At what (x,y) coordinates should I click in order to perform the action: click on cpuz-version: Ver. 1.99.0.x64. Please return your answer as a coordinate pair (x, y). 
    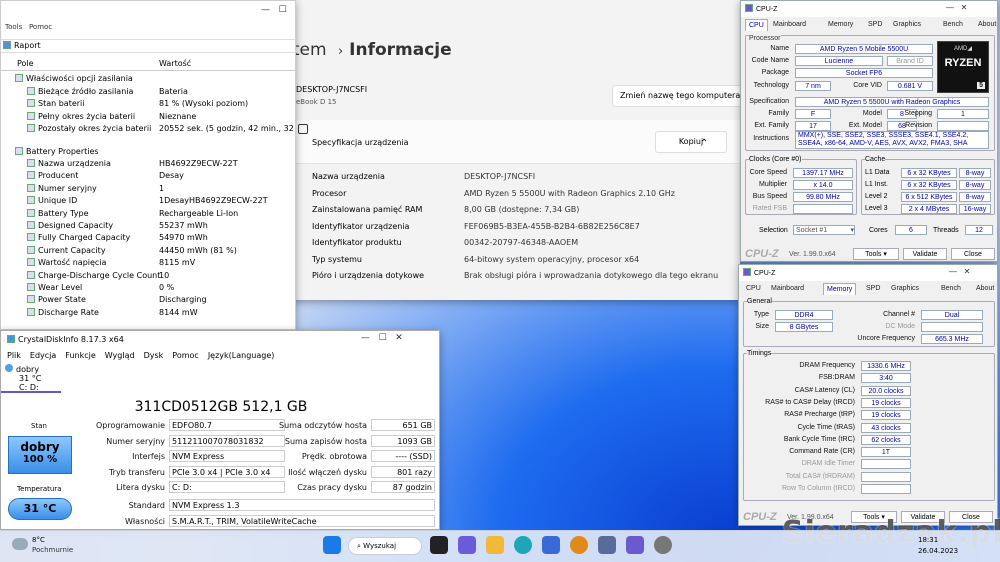
    Looking at the image, I should click on (812, 254).